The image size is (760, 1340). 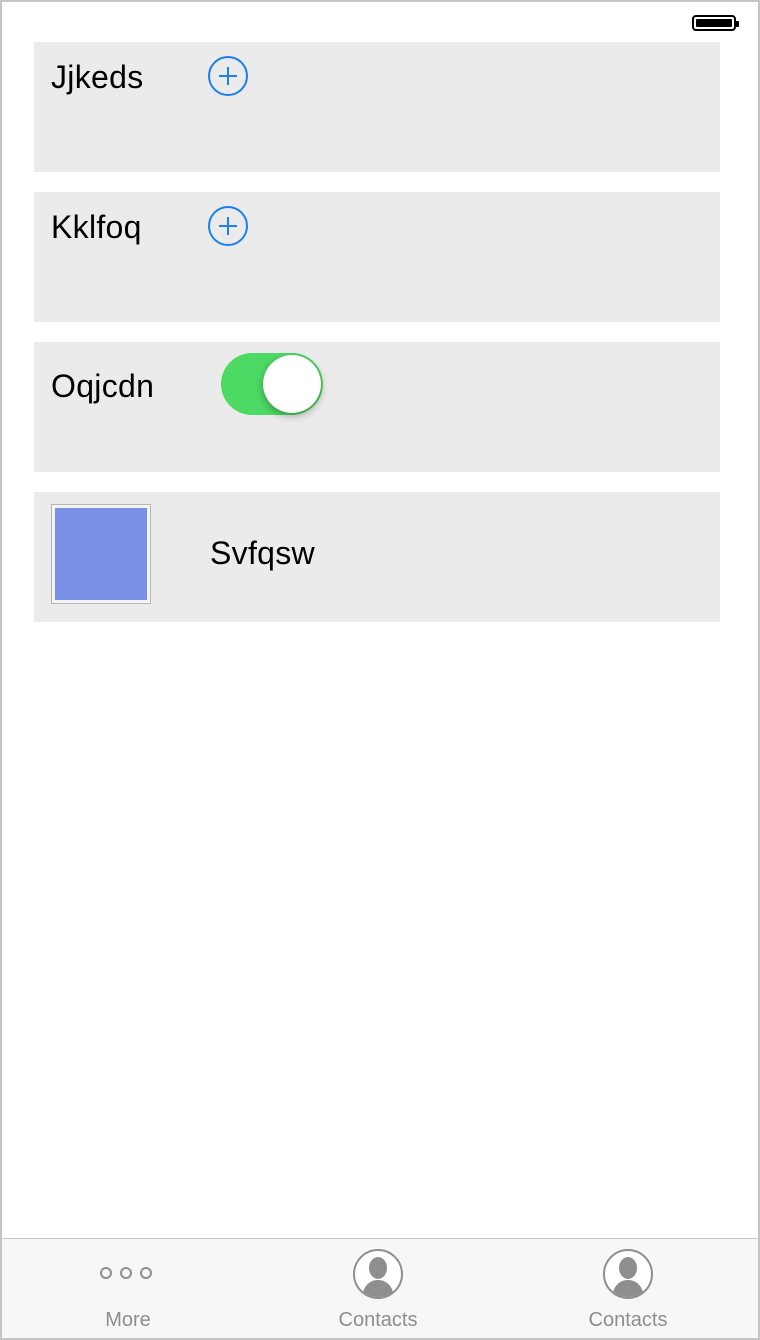 I want to click on tab-bar: More Contacts Contacts, so click(x=380, y=1288).